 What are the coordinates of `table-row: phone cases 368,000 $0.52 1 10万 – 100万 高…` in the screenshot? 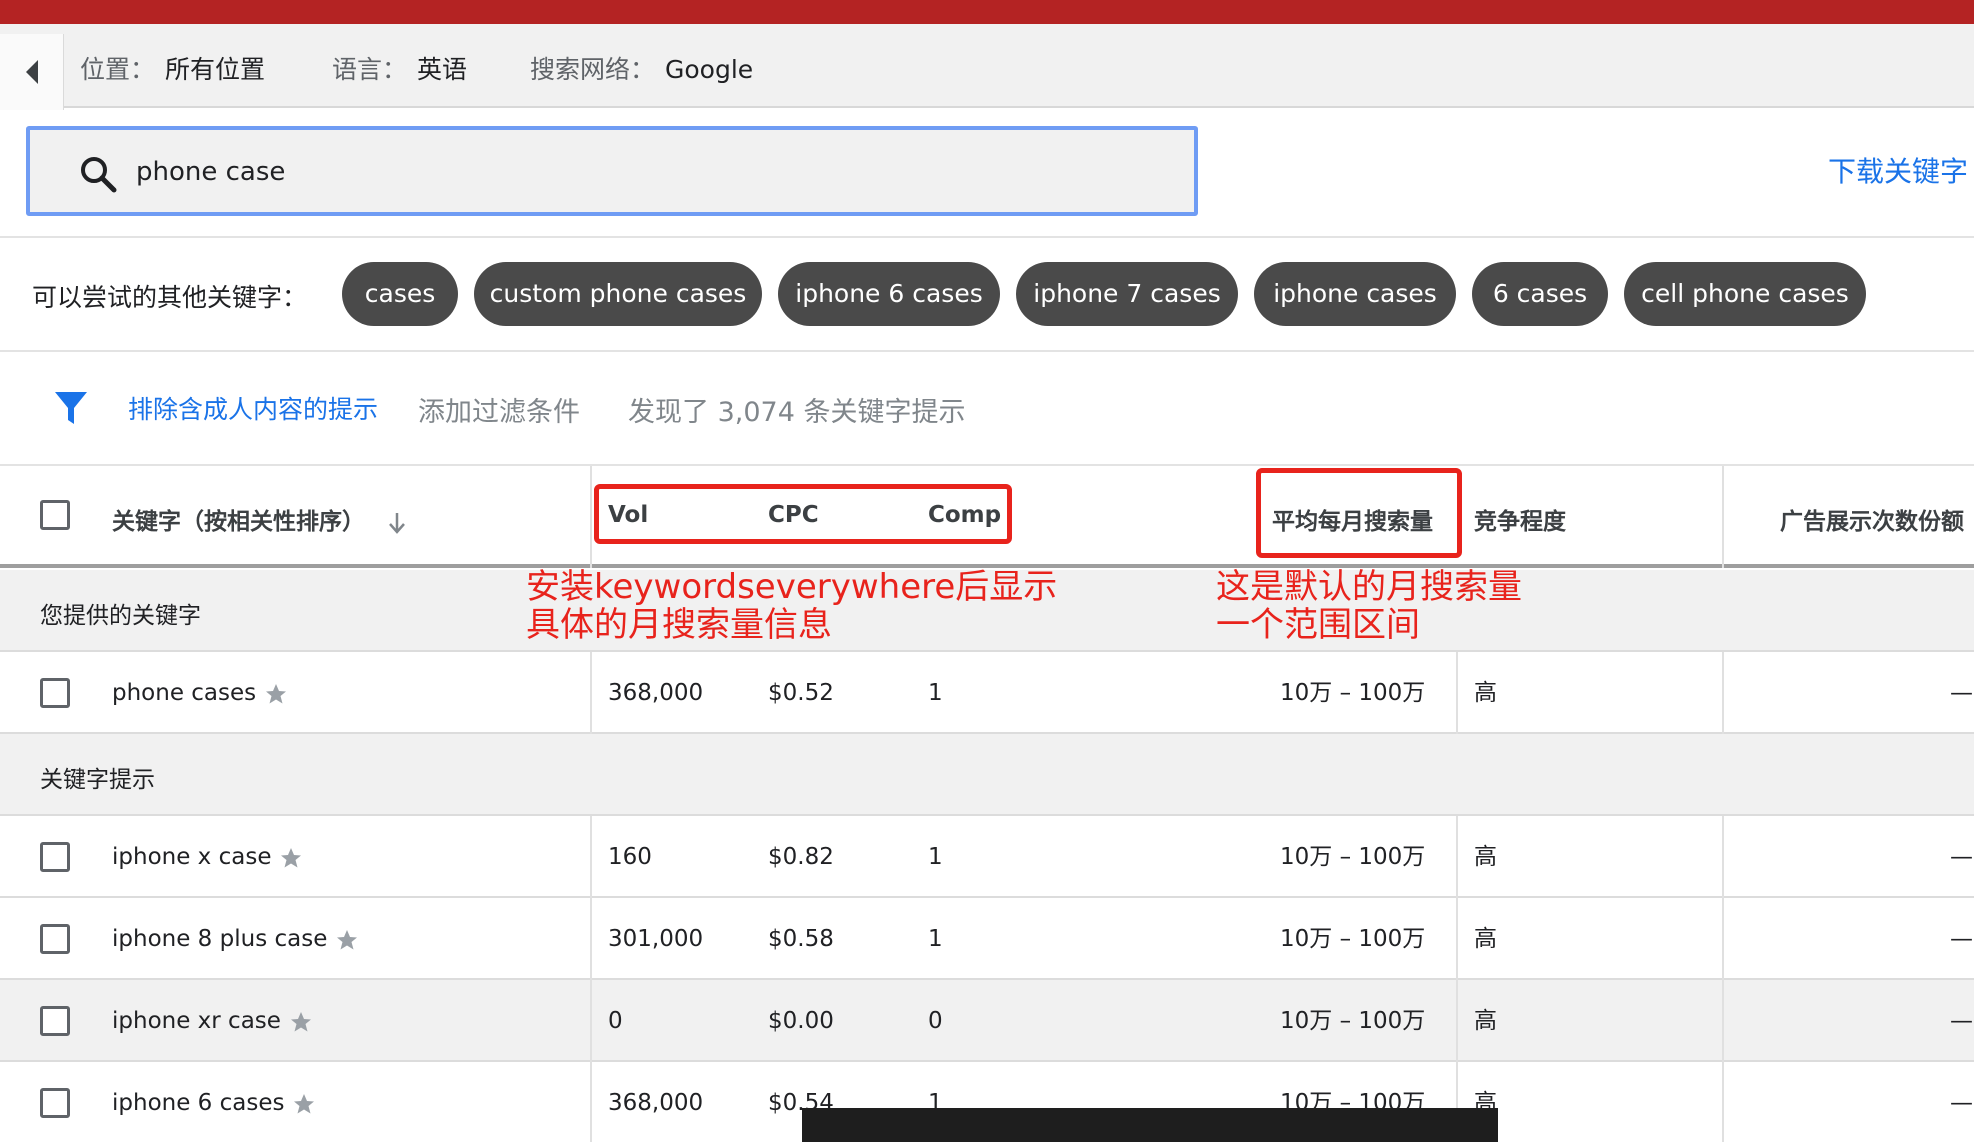 It's located at (987, 693).